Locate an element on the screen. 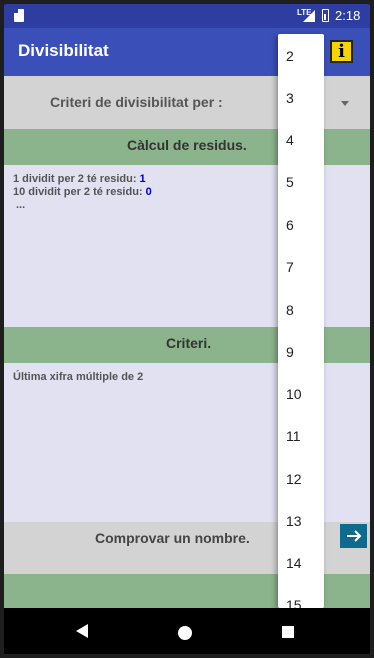 Image resolution: width=374 pixels, height=658 pixels. criteri-title: Criteri. is located at coordinates (189, 343).